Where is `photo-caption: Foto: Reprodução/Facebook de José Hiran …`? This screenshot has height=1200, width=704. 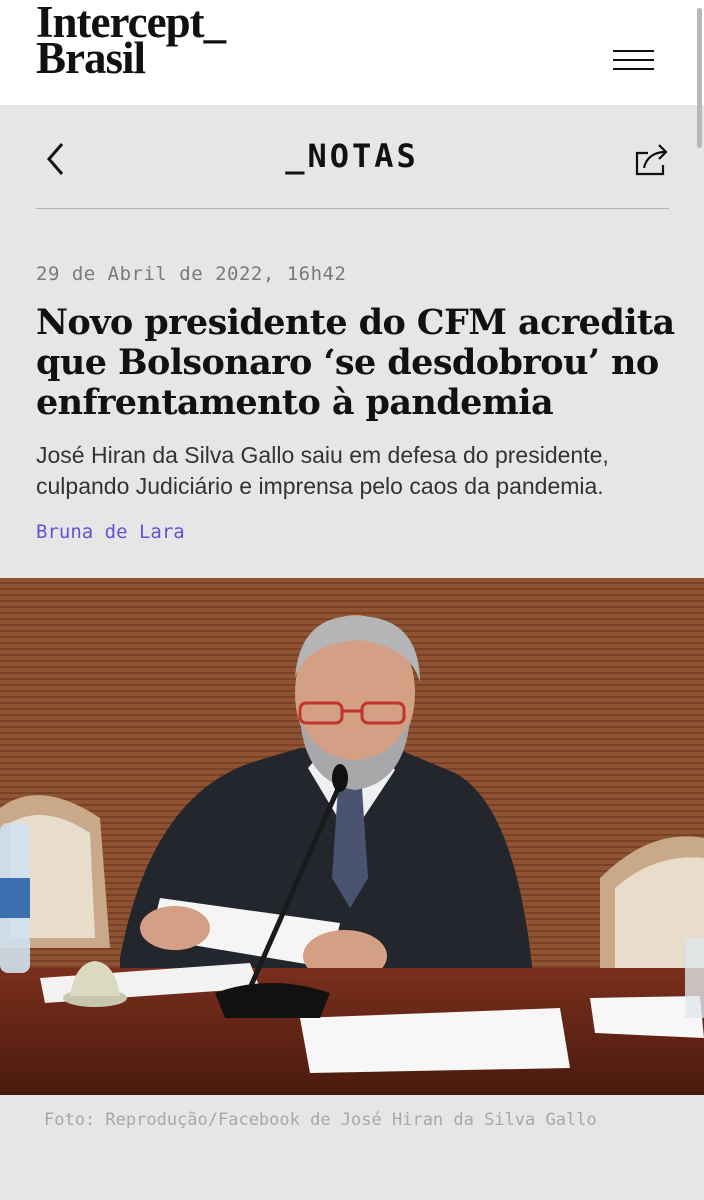
photo-caption: Foto: Reprodução/Facebook de José Hiran … is located at coordinates (320, 1120).